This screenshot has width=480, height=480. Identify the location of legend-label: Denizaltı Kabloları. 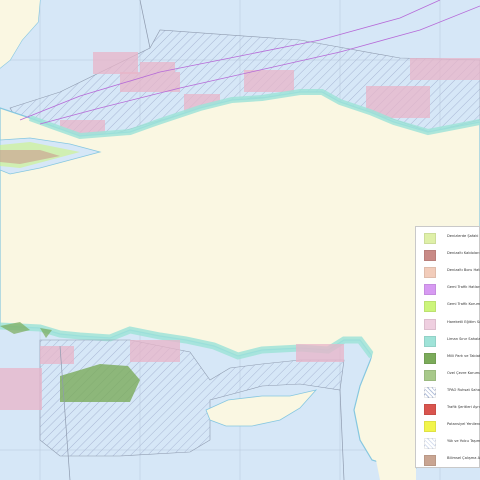
(463, 253).